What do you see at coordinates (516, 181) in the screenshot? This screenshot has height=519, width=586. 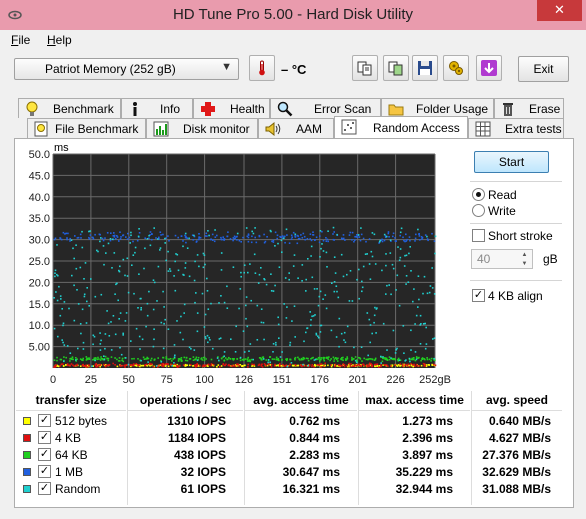 I see `divider` at bounding box center [516, 181].